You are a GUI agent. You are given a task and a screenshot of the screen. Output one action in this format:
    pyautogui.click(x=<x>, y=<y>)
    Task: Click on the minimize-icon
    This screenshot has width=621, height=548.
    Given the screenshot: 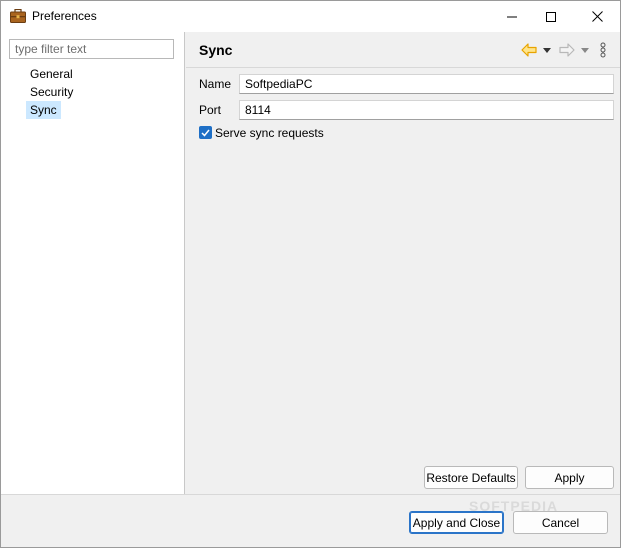 What is the action you would take?
    pyautogui.click(x=512, y=16)
    